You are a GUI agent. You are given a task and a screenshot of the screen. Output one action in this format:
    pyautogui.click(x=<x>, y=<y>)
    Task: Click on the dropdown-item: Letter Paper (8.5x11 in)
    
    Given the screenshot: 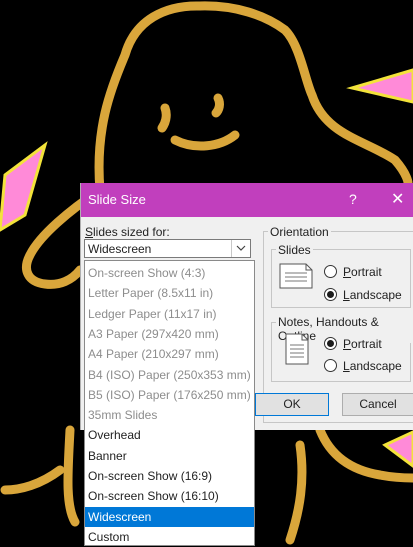 What is the action you would take?
    pyautogui.click(x=169, y=293)
    